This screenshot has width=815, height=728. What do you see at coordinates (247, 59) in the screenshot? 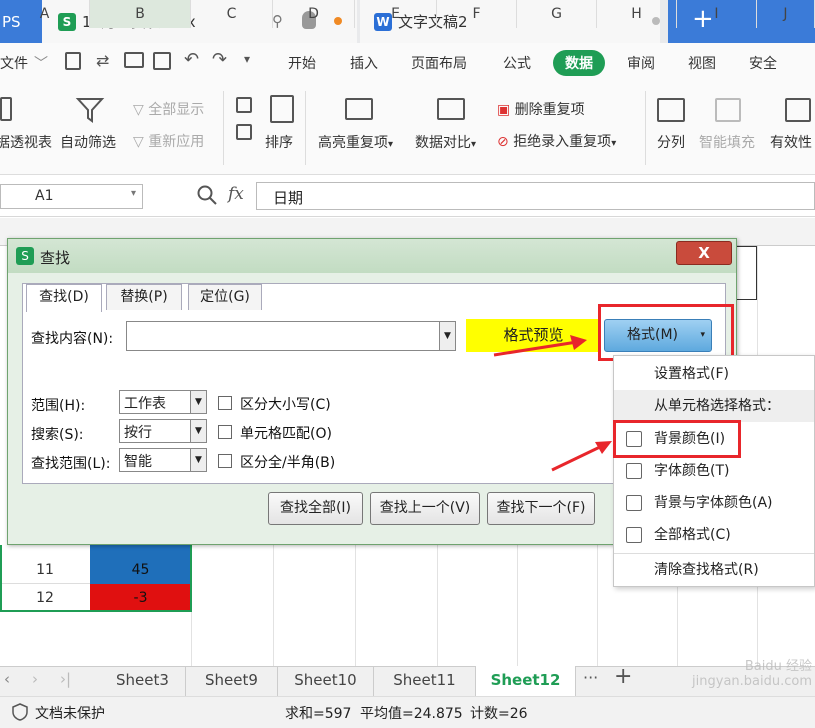
I see `more-icon: ▾` at bounding box center [247, 59].